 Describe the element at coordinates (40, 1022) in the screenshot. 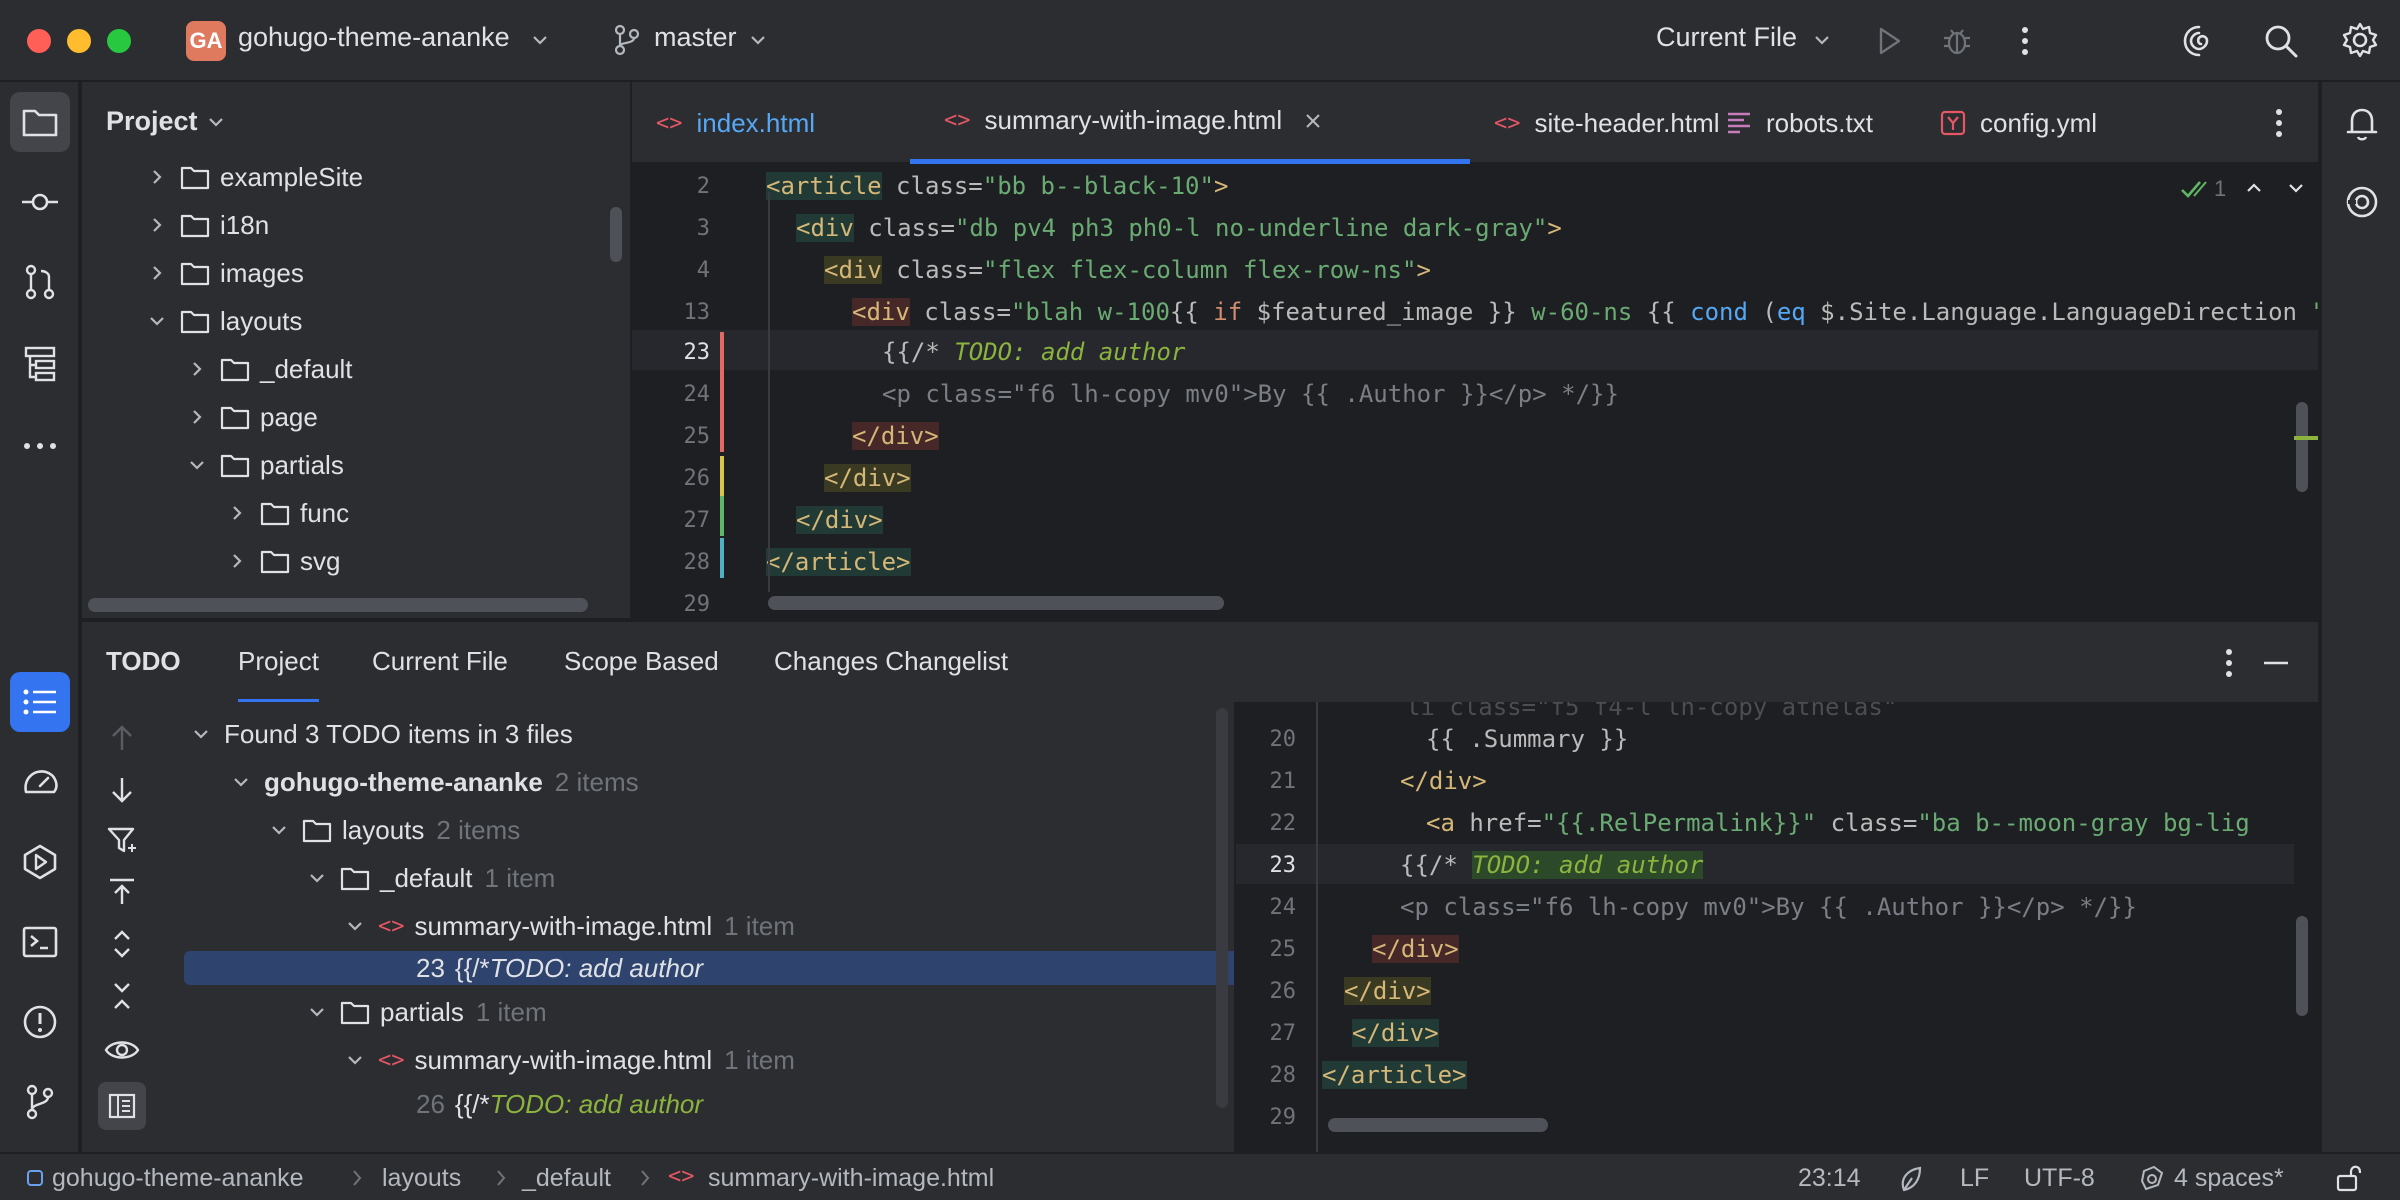

I see `problems-tool-button` at that location.